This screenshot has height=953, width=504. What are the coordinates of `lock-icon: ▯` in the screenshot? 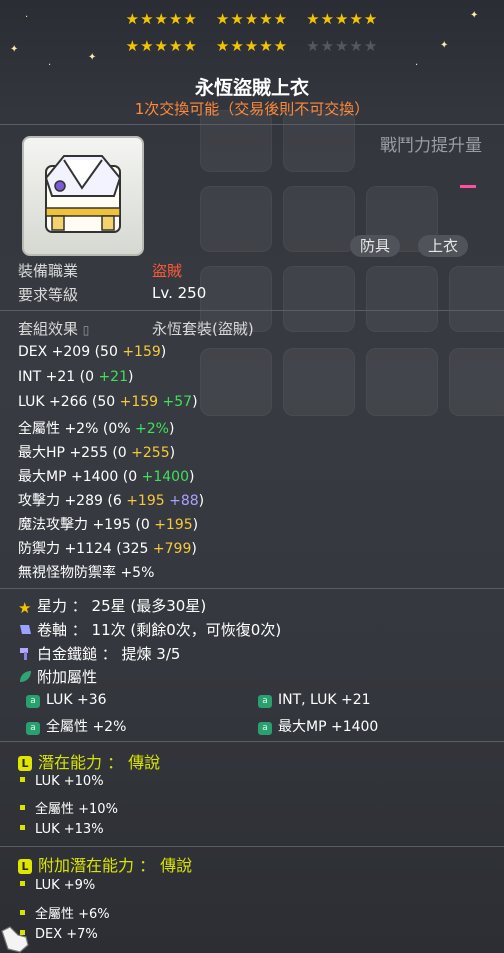 It's located at (86, 330).